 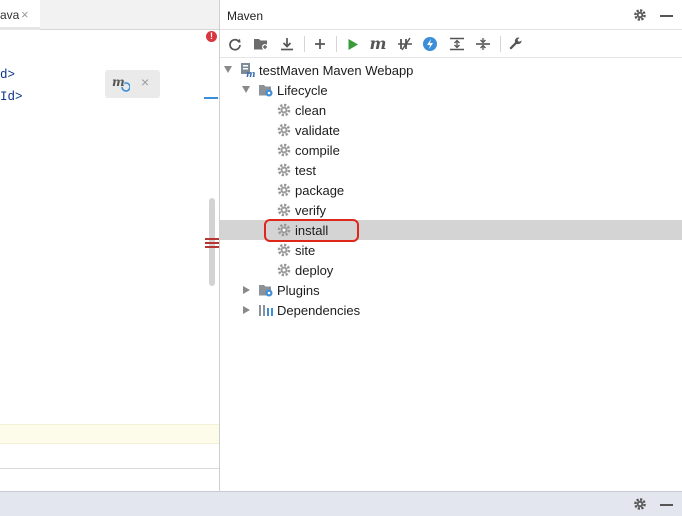 What do you see at coordinates (451, 15) in the screenshot?
I see `maven-header: Maven` at bounding box center [451, 15].